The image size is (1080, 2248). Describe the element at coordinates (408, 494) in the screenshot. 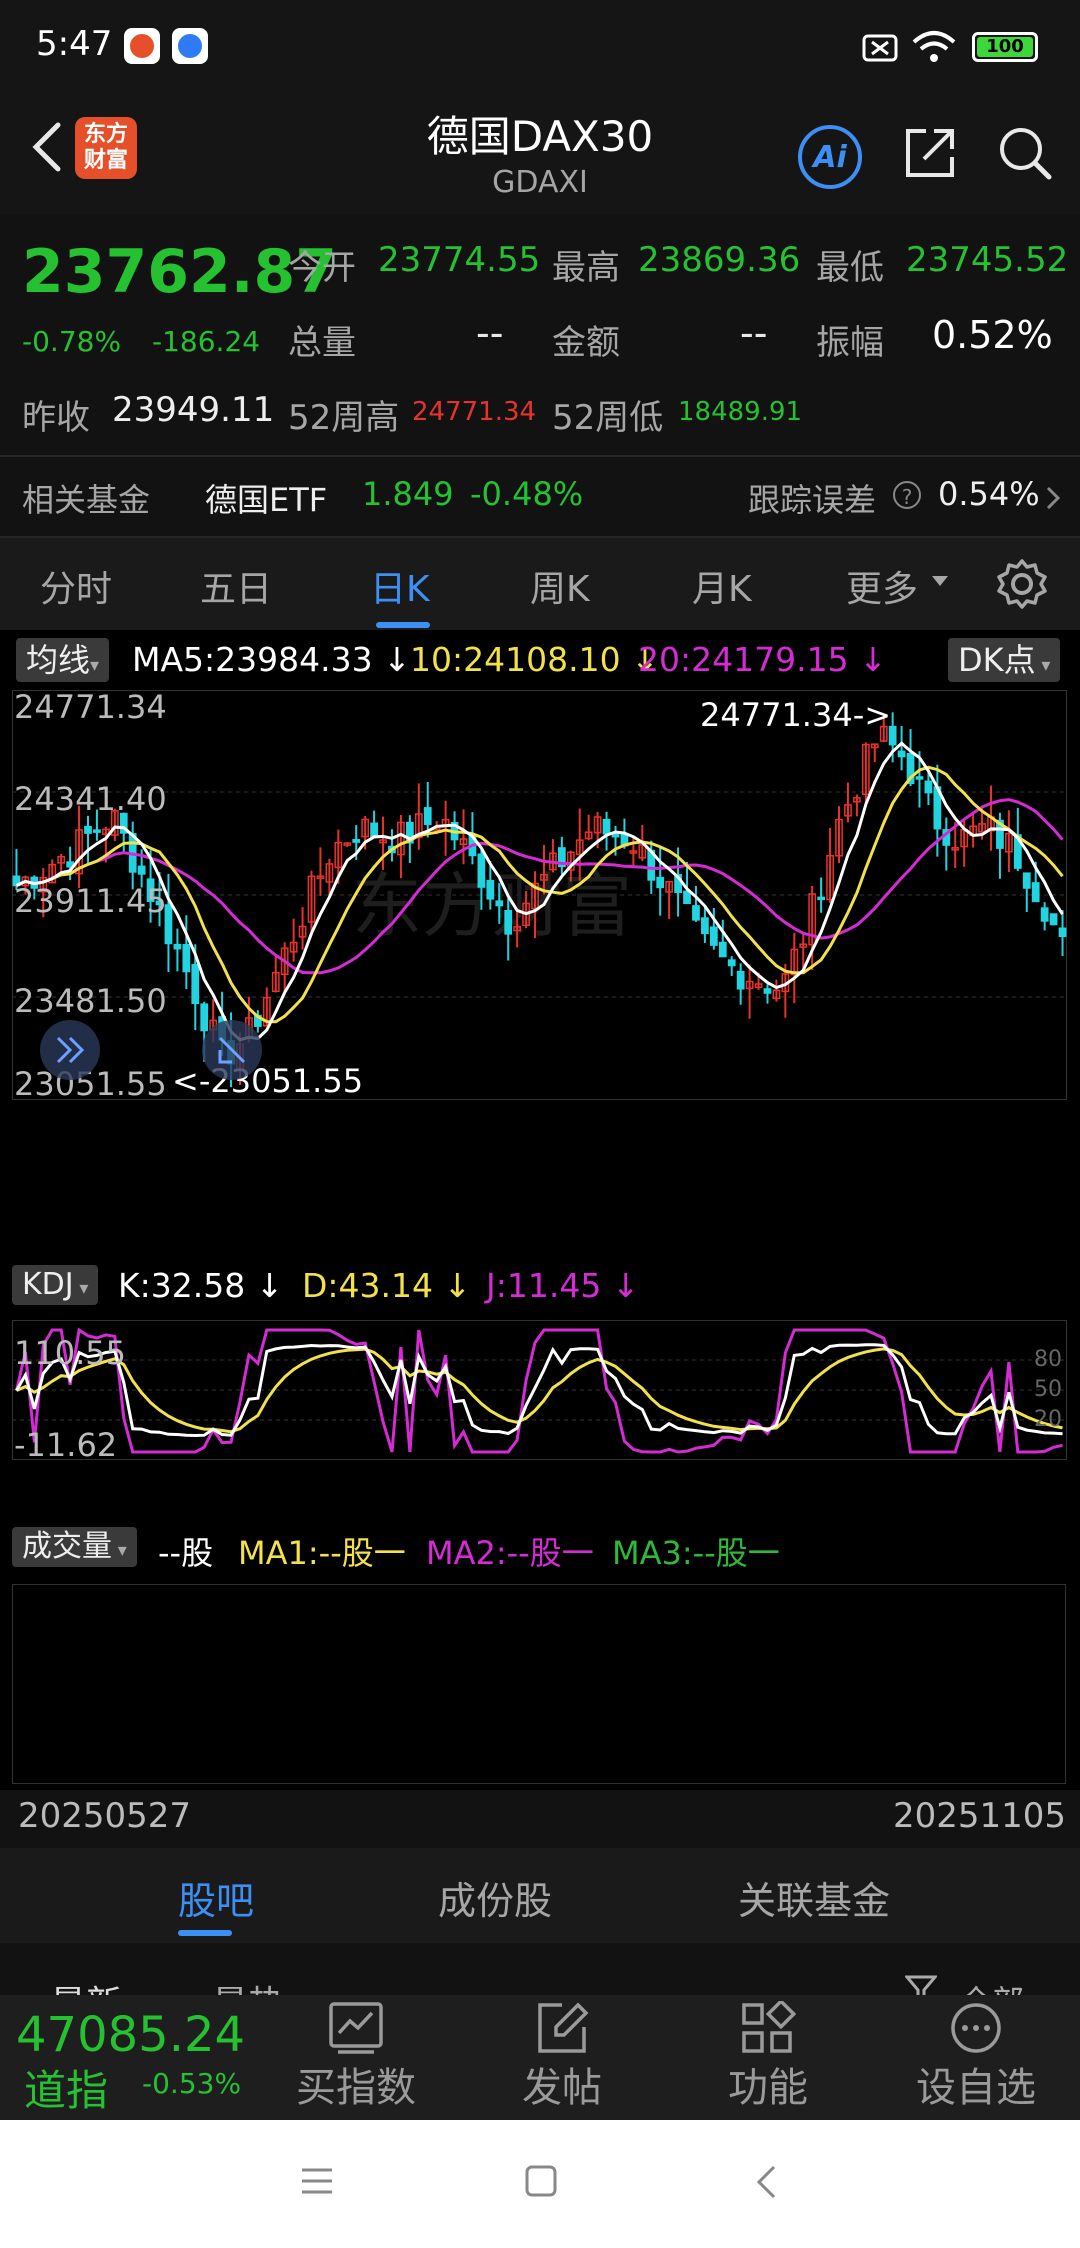

I see `fund-price: 1.849` at that location.